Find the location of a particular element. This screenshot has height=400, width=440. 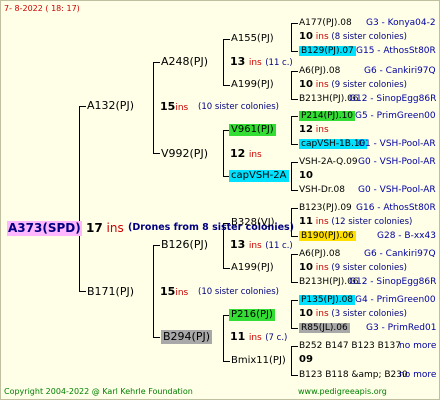

count-number: 12 is located at coordinates (238, 153).